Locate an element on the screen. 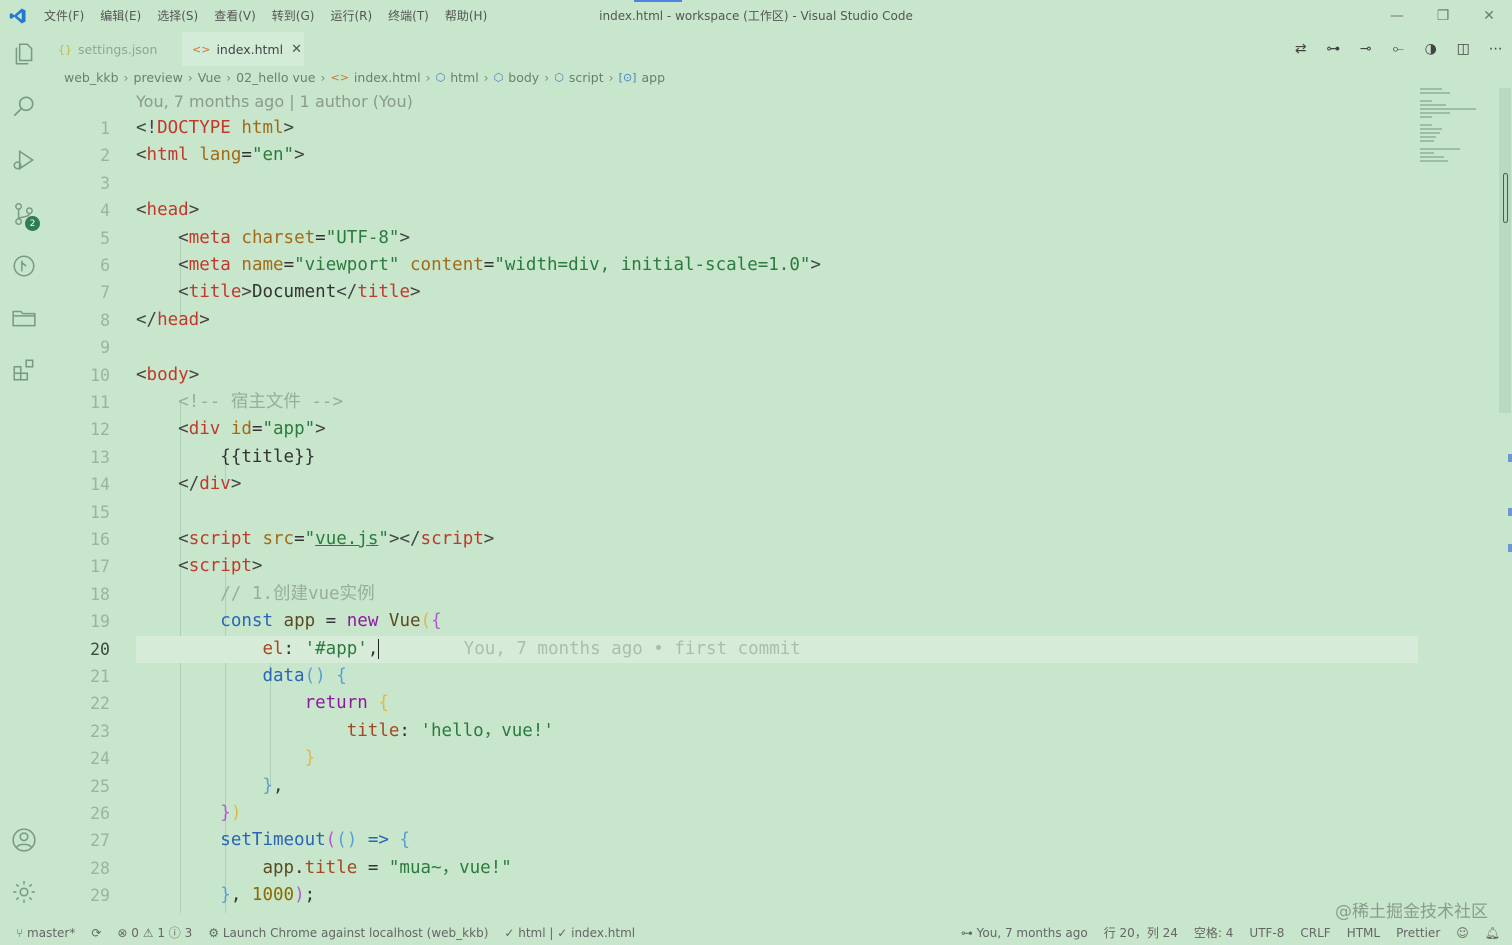 This screenshot has width=1512, height=945. explorer-icon is located at coordinates (24, 54).